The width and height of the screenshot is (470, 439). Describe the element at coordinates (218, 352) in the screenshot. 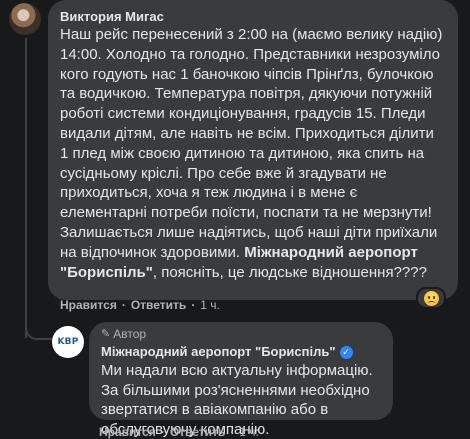

I see `reply-author: Міжнародний аеропорт "Бориспіль"` at that location.